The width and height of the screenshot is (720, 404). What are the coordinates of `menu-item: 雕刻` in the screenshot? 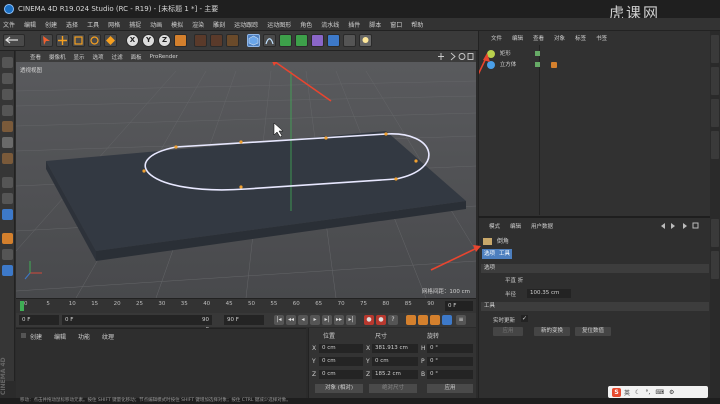 It's located at (219, 24).